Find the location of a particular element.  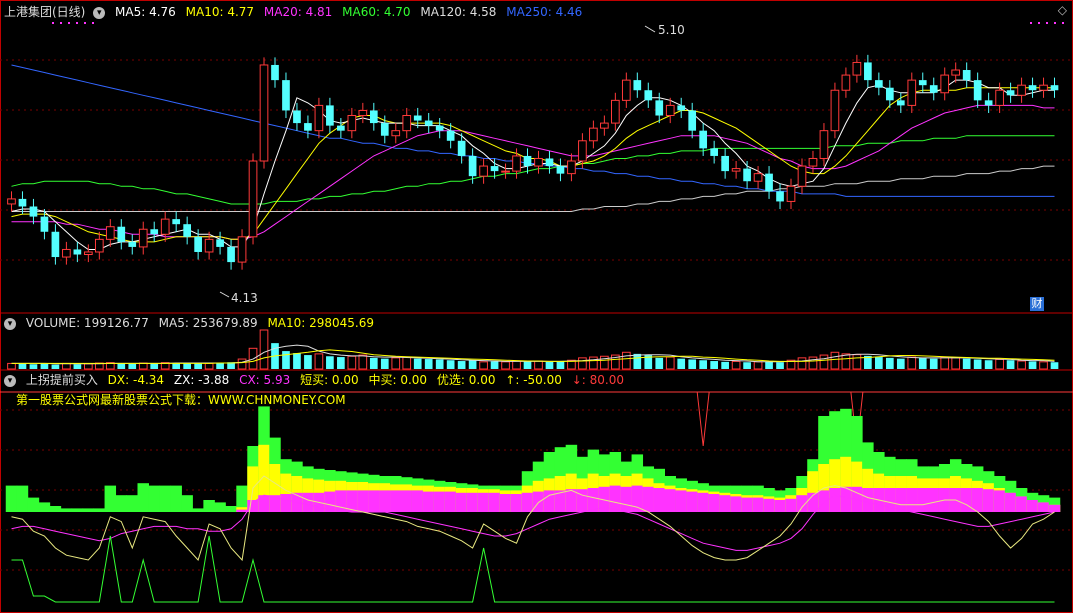

diamond-icon: ◇ is located at coordinates (1062, 10).